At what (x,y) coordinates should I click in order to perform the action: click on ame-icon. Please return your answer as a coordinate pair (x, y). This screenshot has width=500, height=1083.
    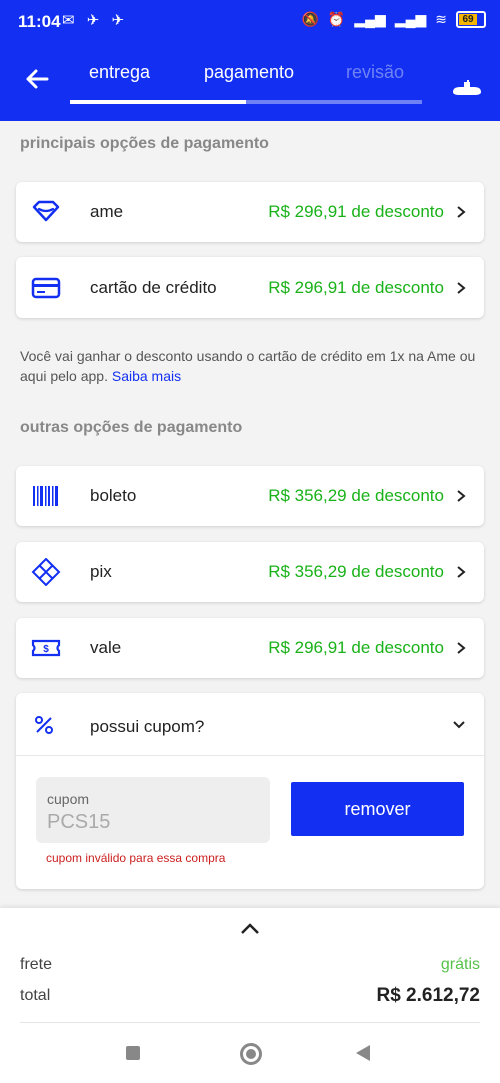
    Looking at the image, I should click on (46, 211).